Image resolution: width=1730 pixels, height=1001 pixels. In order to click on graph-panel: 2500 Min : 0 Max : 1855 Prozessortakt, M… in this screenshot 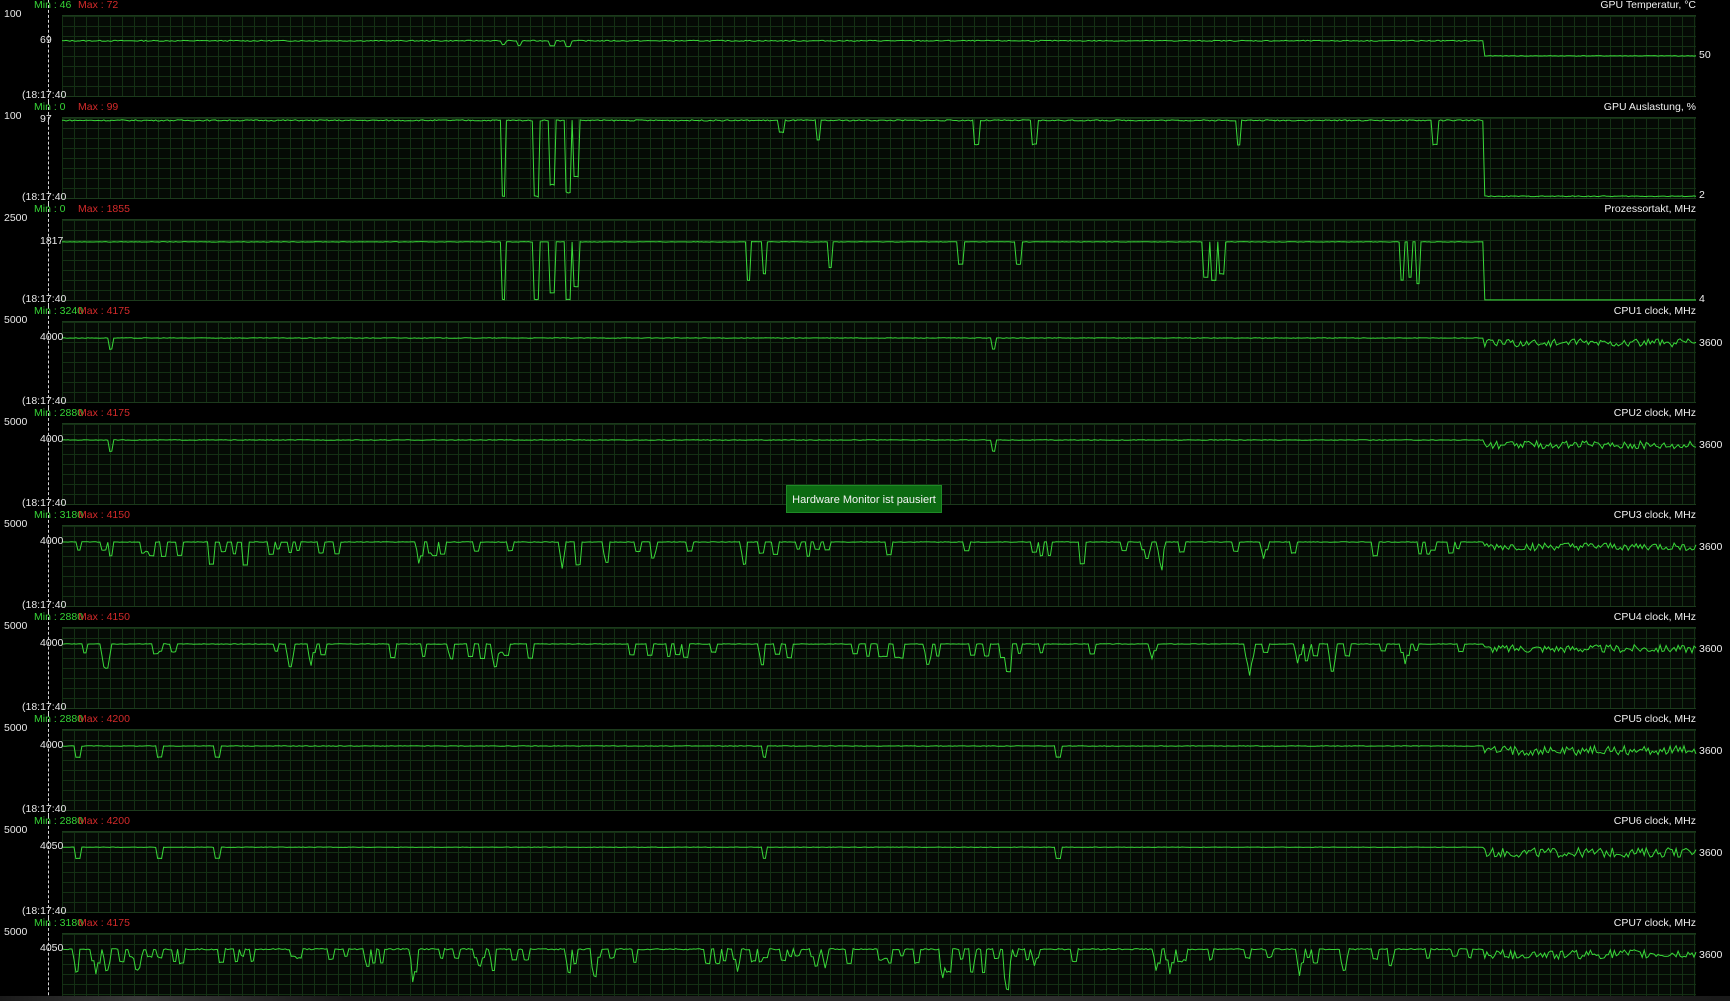, I will do `click(865, 254)`.